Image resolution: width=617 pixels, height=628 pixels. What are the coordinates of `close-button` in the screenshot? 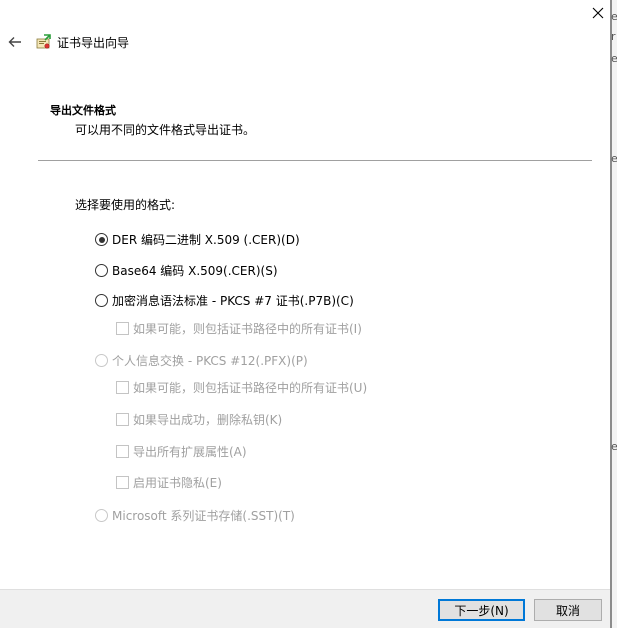 It's located at (598, 13).